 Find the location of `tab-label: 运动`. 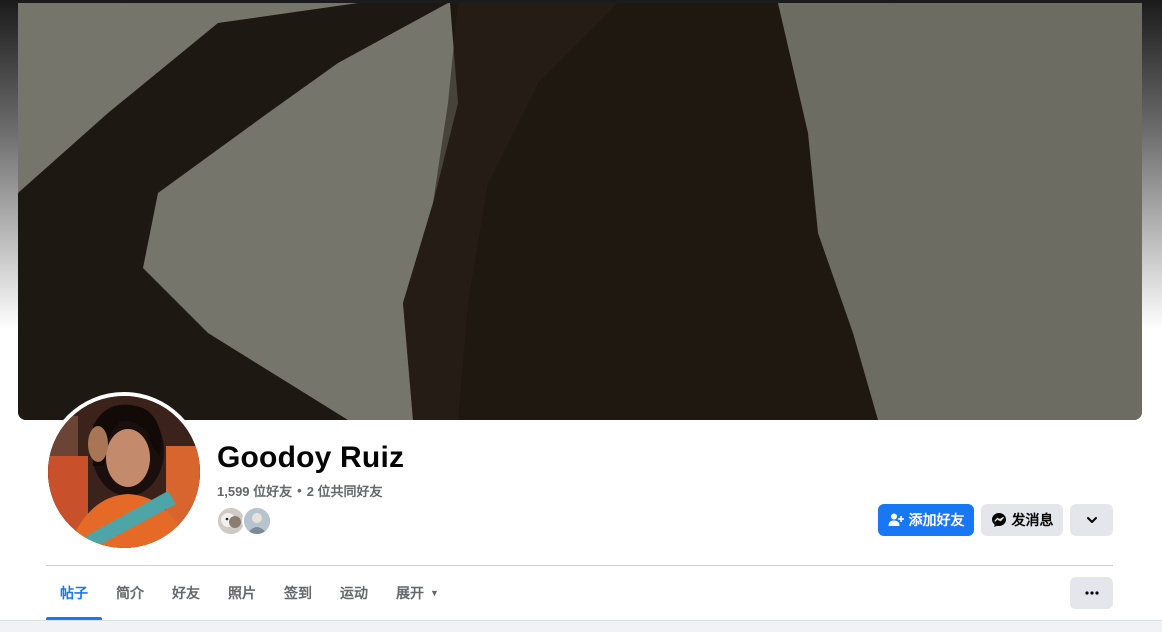

tab-label: 运动 is located at coordinates (354, 593).